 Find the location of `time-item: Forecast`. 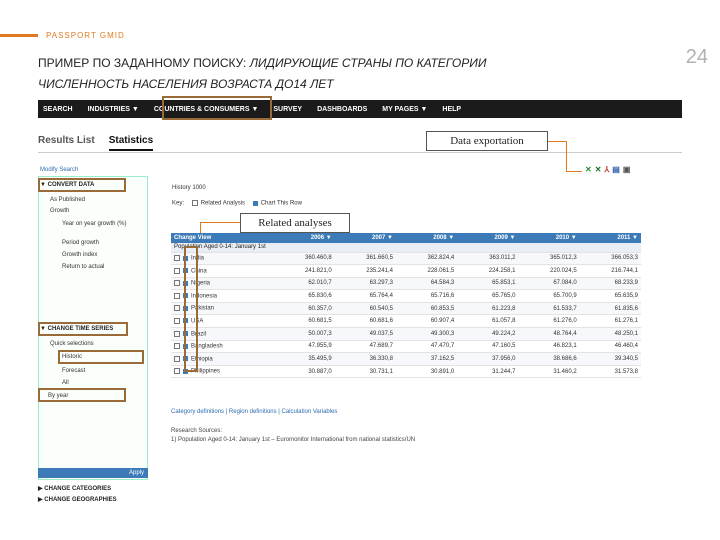

time-item: Forecast is located at coordinates (73, 371).